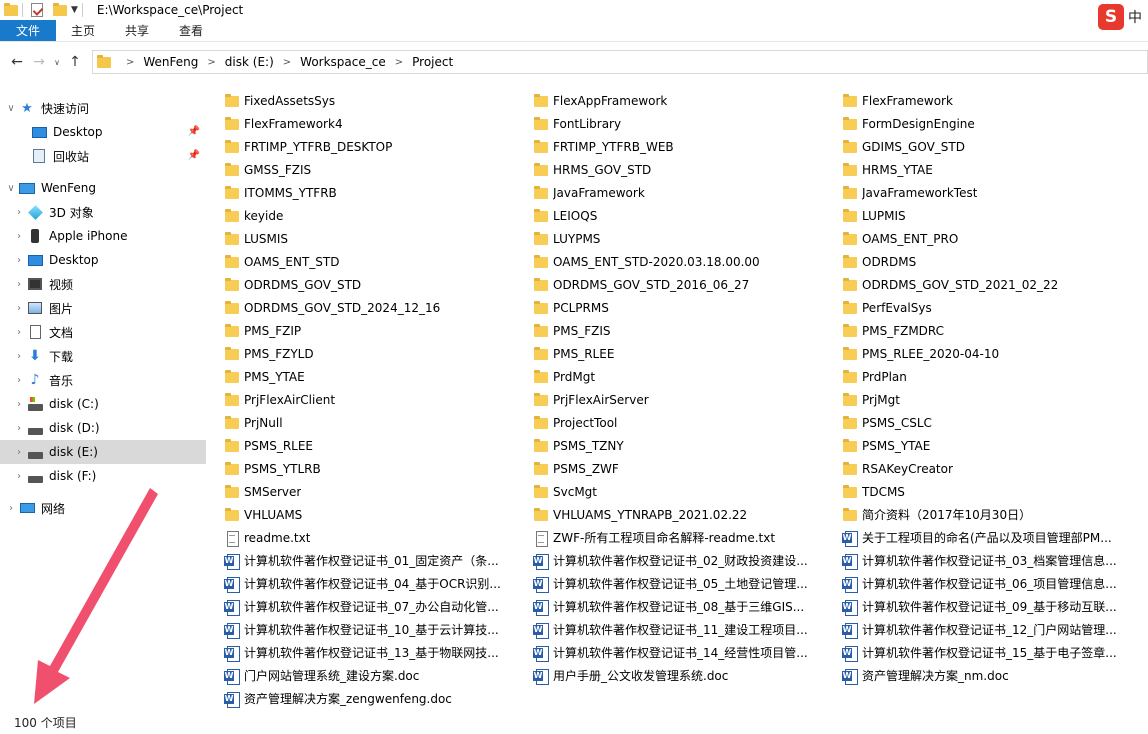 This screenshot has height=734, width=1148. I want to click on sidebar-item-videos: › 视频, so click(103, 284).